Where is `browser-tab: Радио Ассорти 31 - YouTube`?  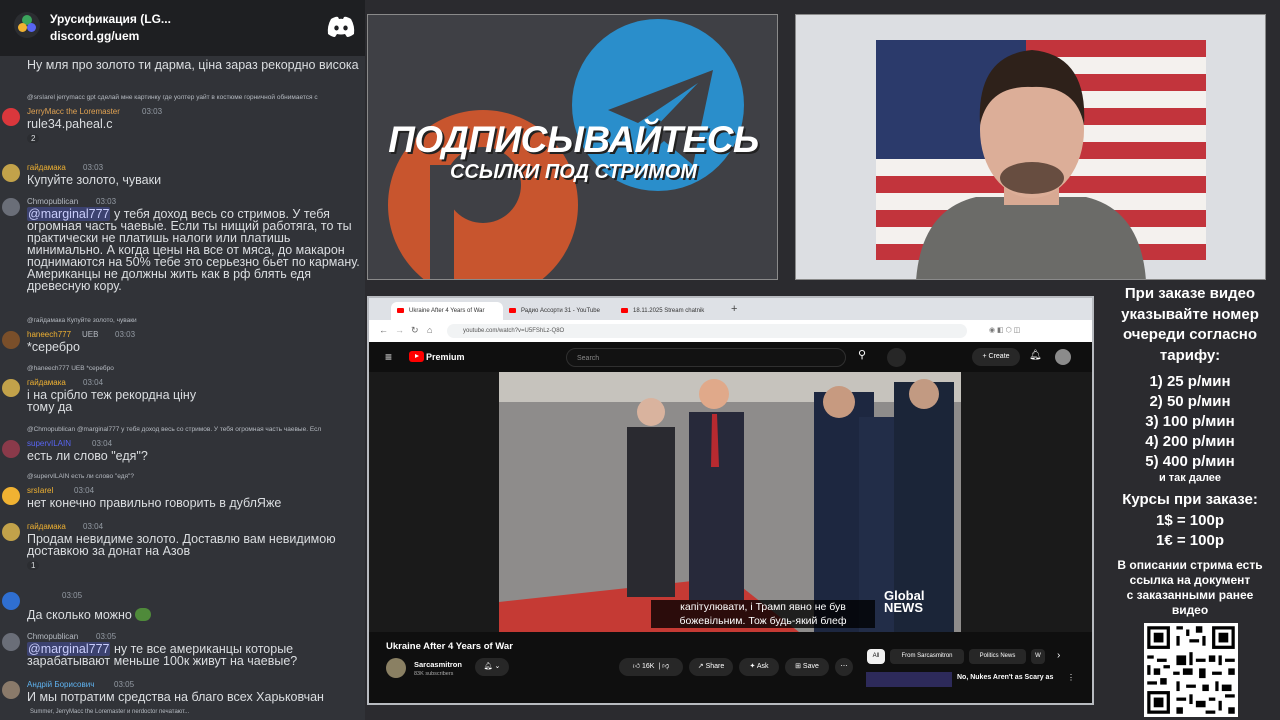 browser-tab: Радио Ассорти 31 - YouTube is located at coordinates (559, 311).